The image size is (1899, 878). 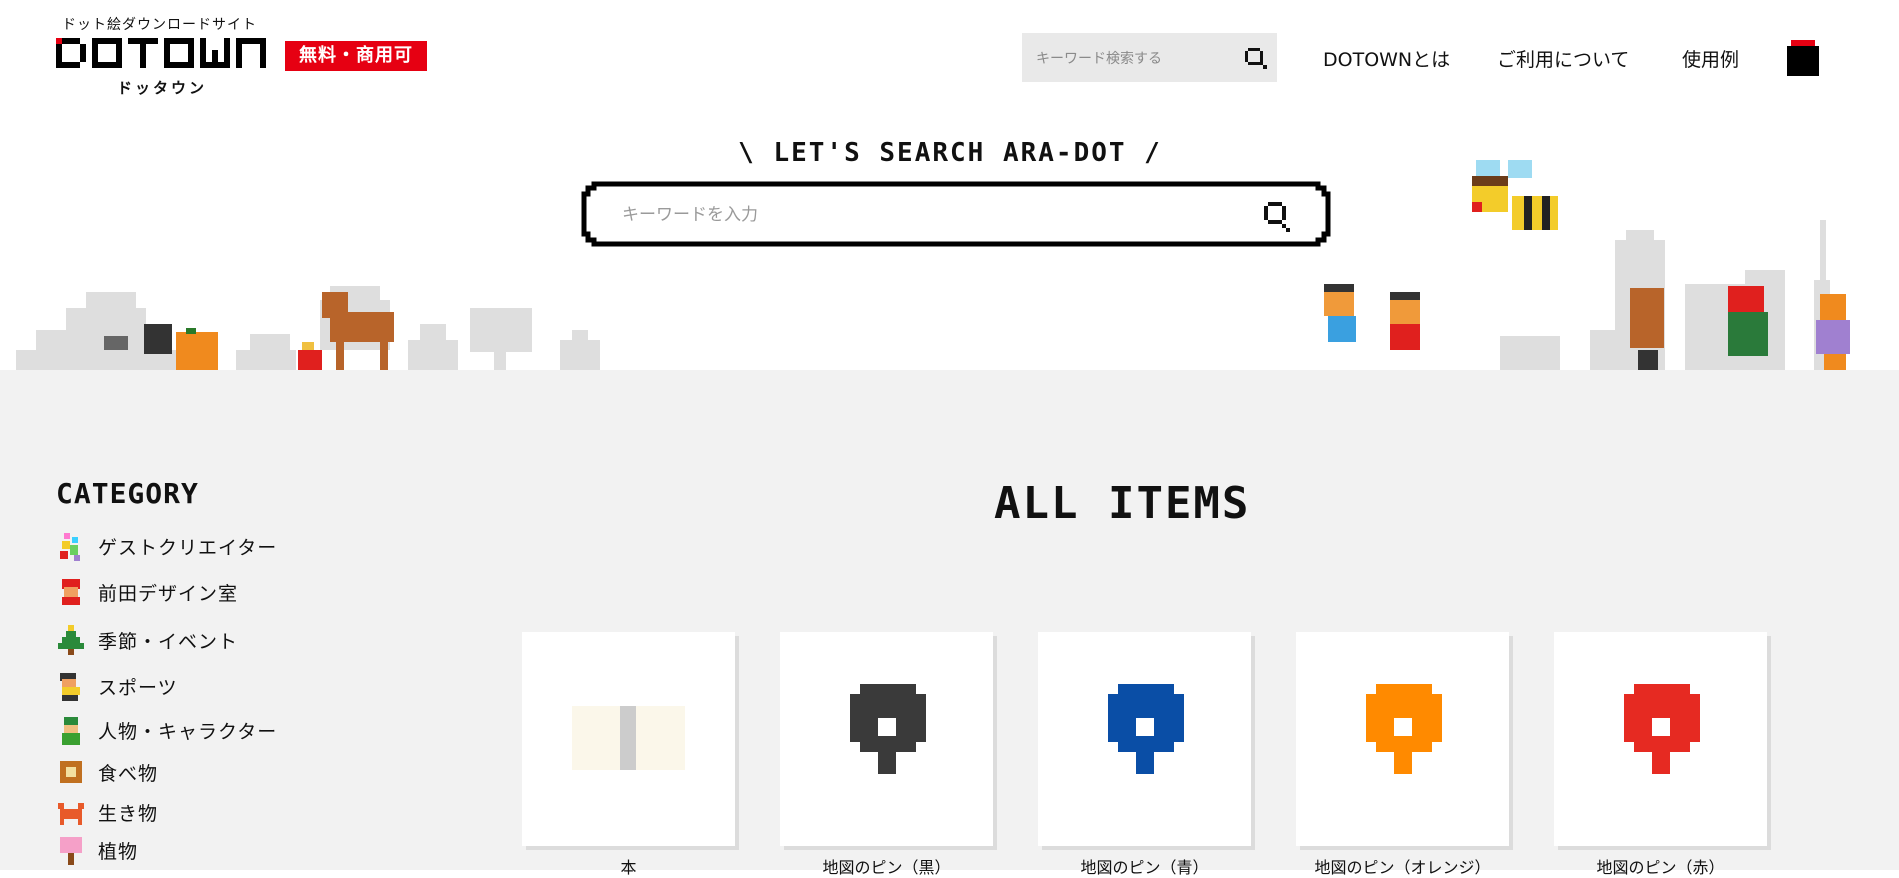 What do you see at coordinates (97, 850) in the screenshot?
I see `category-plants: 植物` at bounding box center [97, 850].